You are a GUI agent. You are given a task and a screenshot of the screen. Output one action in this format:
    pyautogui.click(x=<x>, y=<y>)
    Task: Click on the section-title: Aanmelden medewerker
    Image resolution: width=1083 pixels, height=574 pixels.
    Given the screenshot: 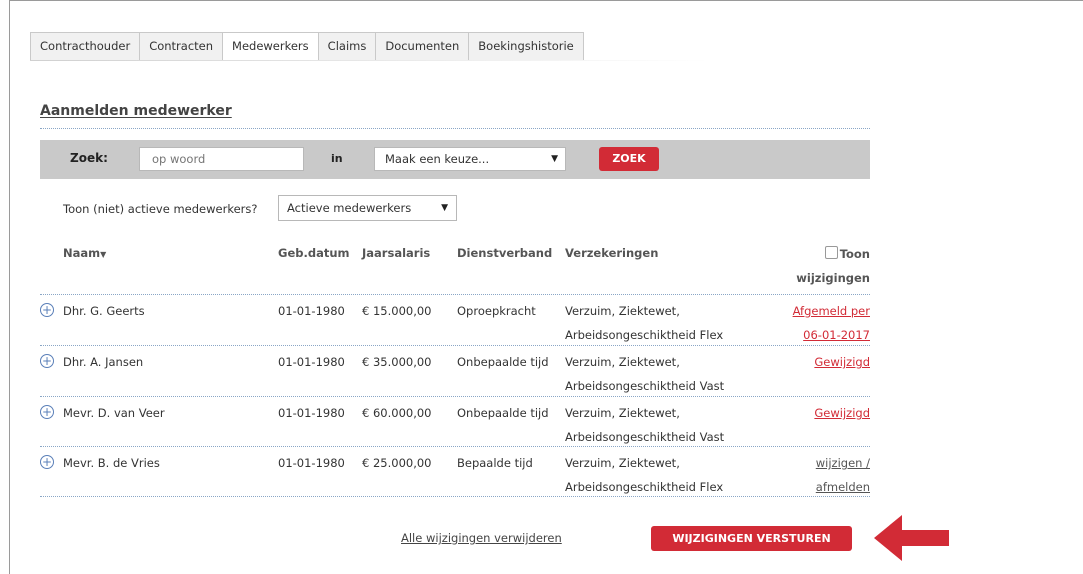 What is the action you would take?
    pyautogui.click(x=136, y=111)
    